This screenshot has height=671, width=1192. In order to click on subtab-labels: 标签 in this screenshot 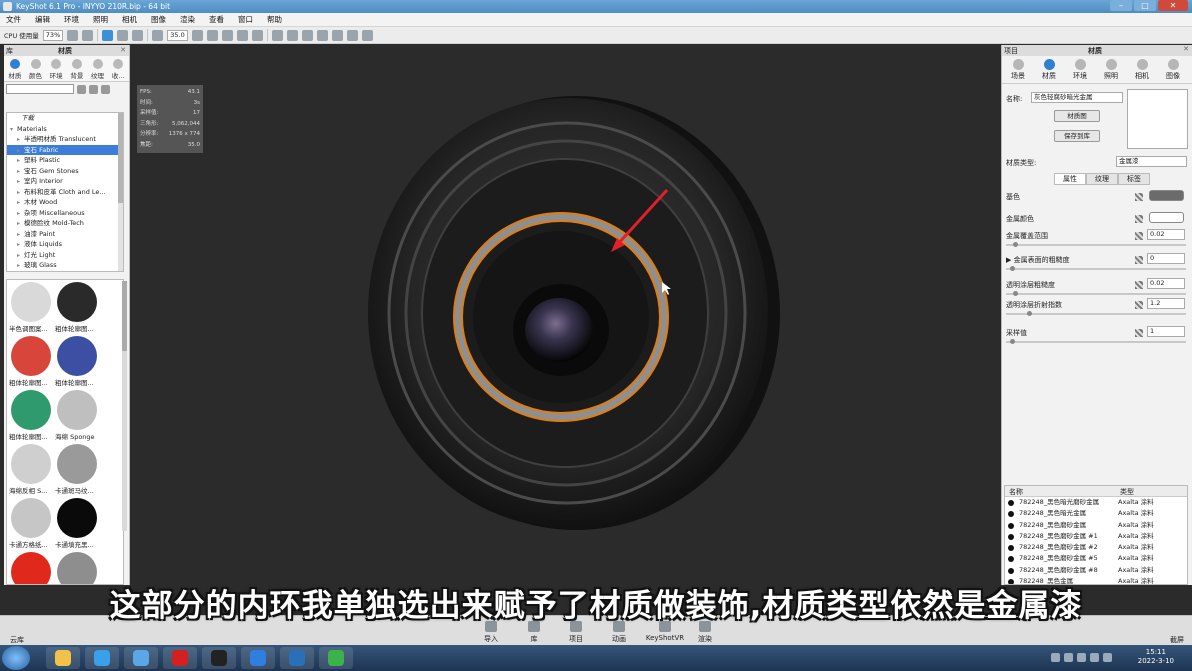, I will do `click(1134, 179)`.